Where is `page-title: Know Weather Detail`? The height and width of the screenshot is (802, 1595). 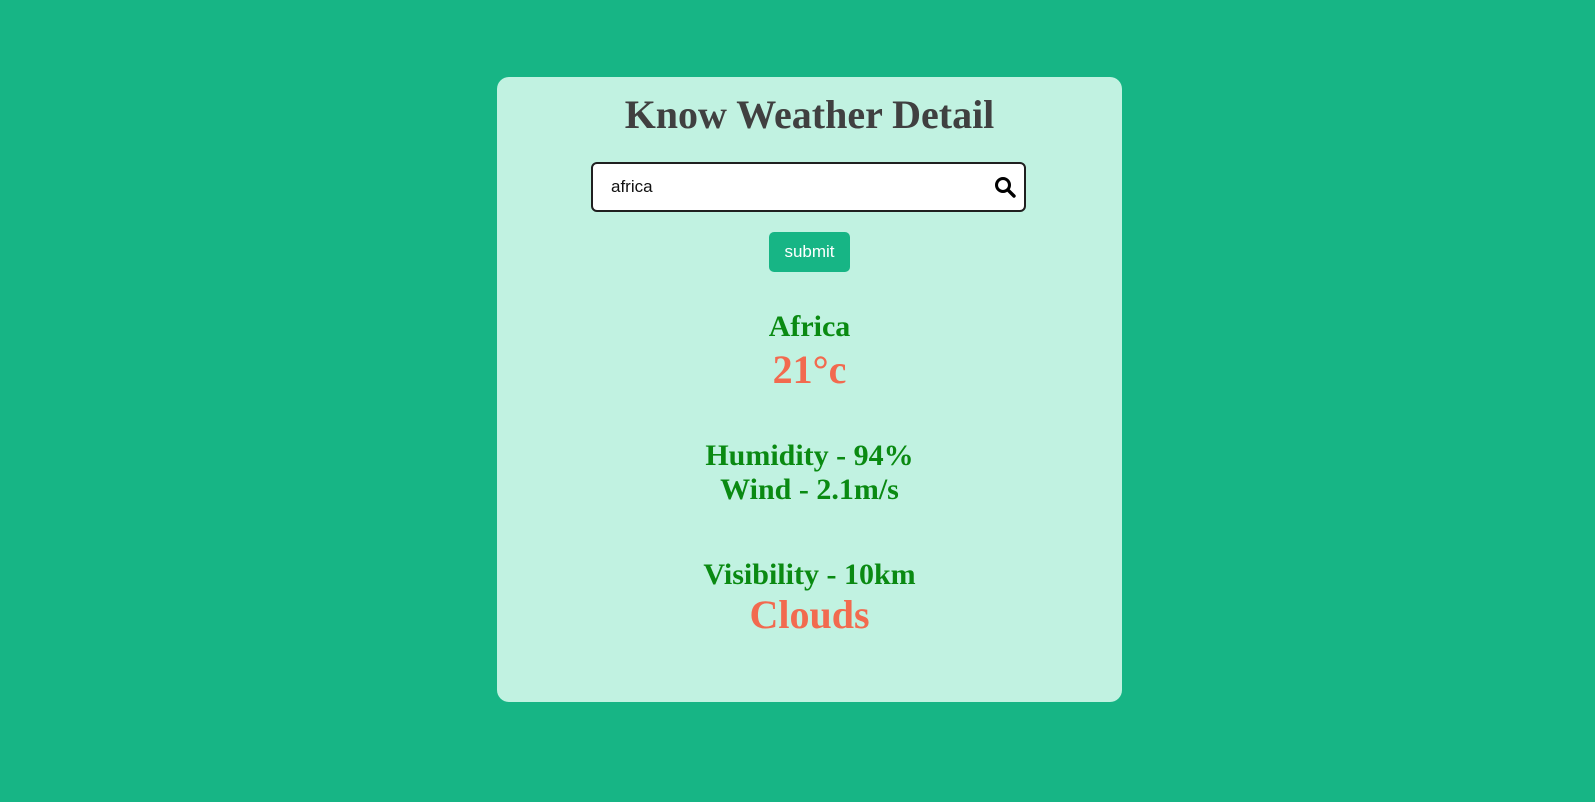
page-title: Know Weather Detail is located at coordinates (809, 114).